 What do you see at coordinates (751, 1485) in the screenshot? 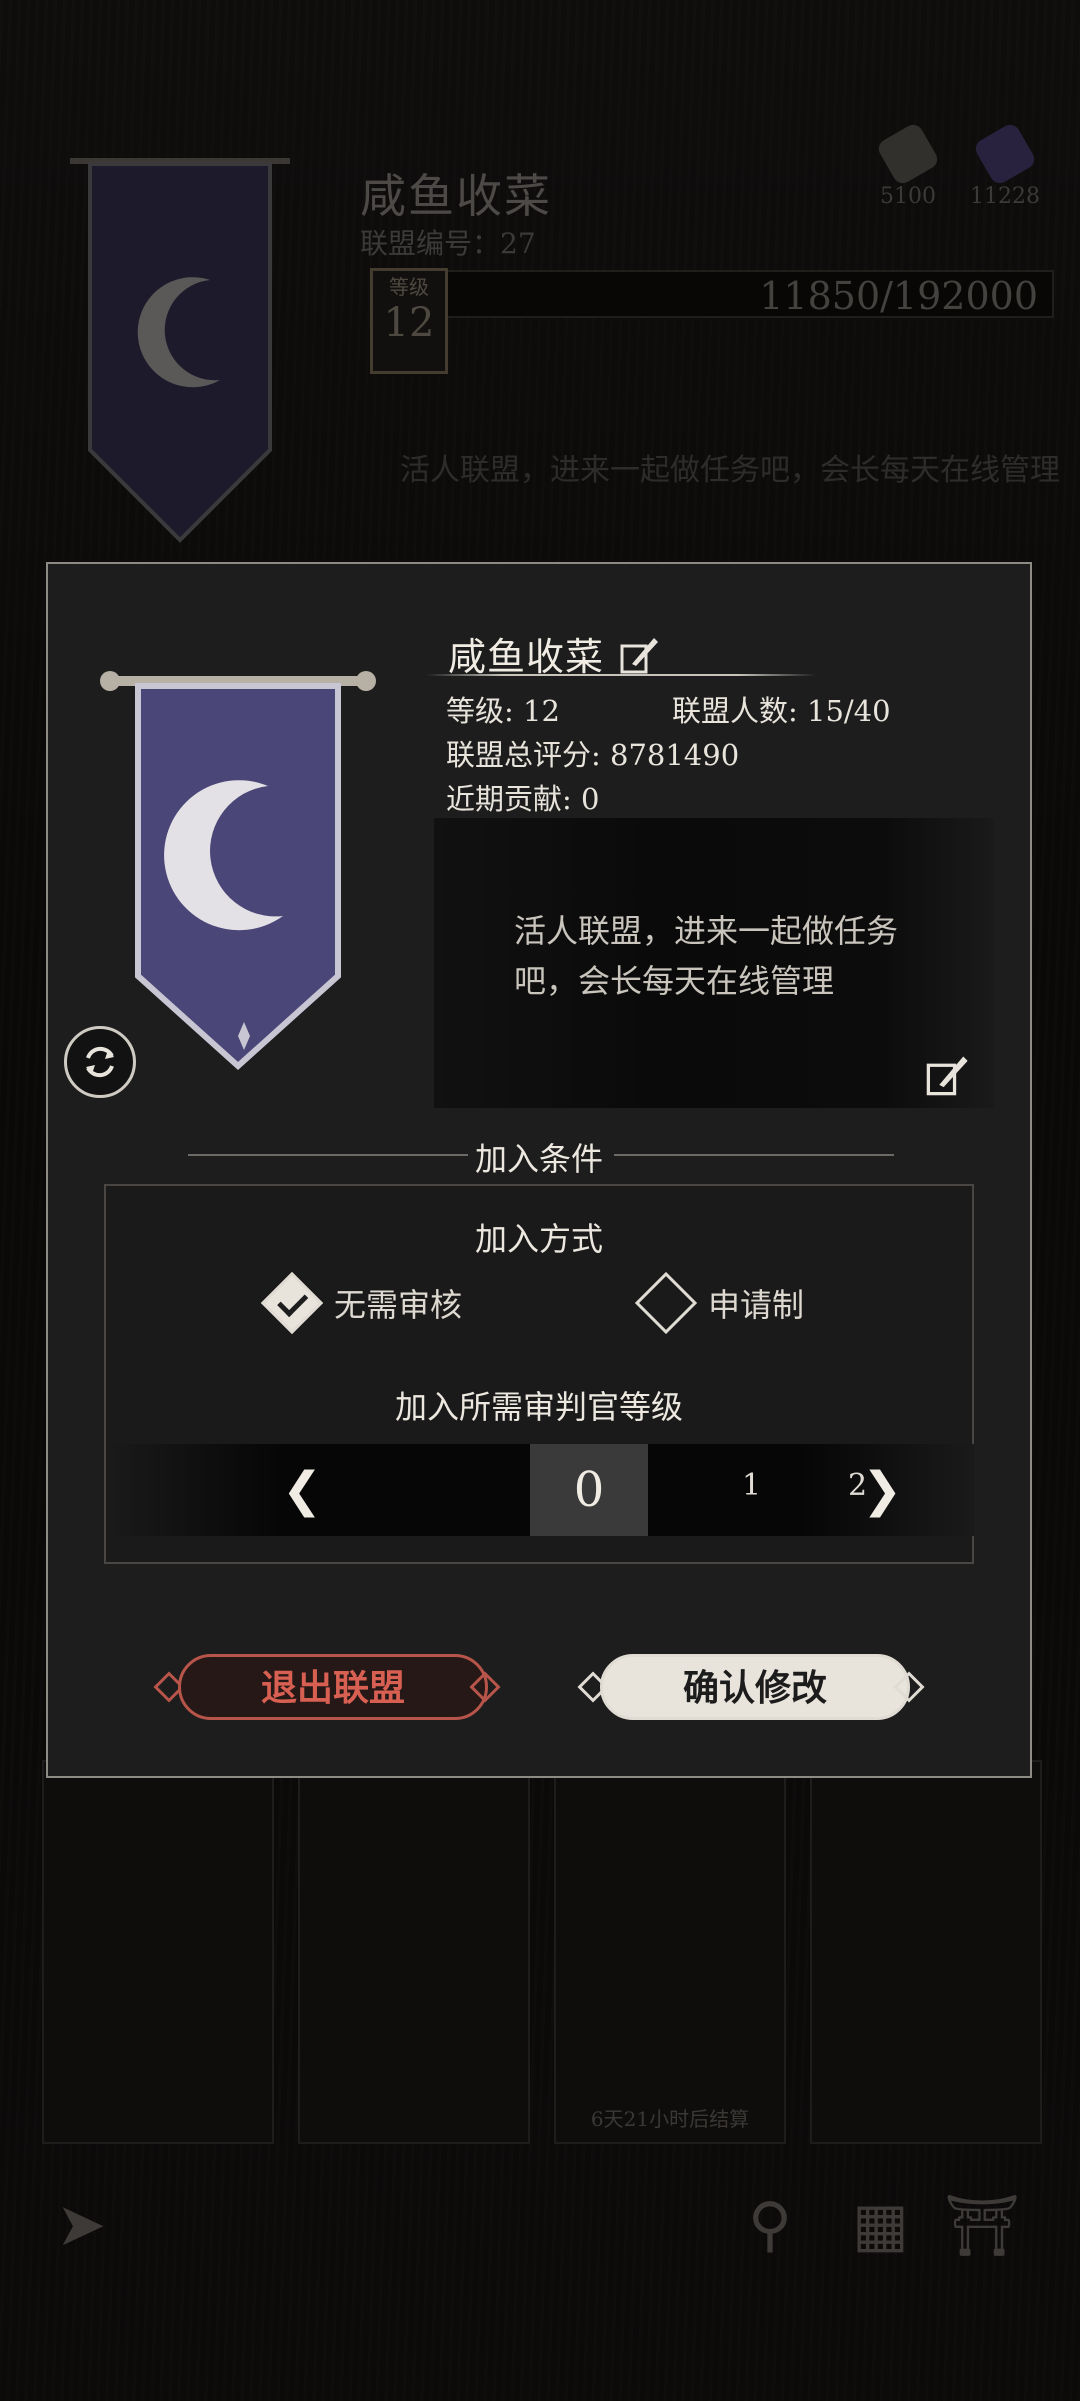
I see `rank-option-1: 1` at bounding box center [751, 1485].